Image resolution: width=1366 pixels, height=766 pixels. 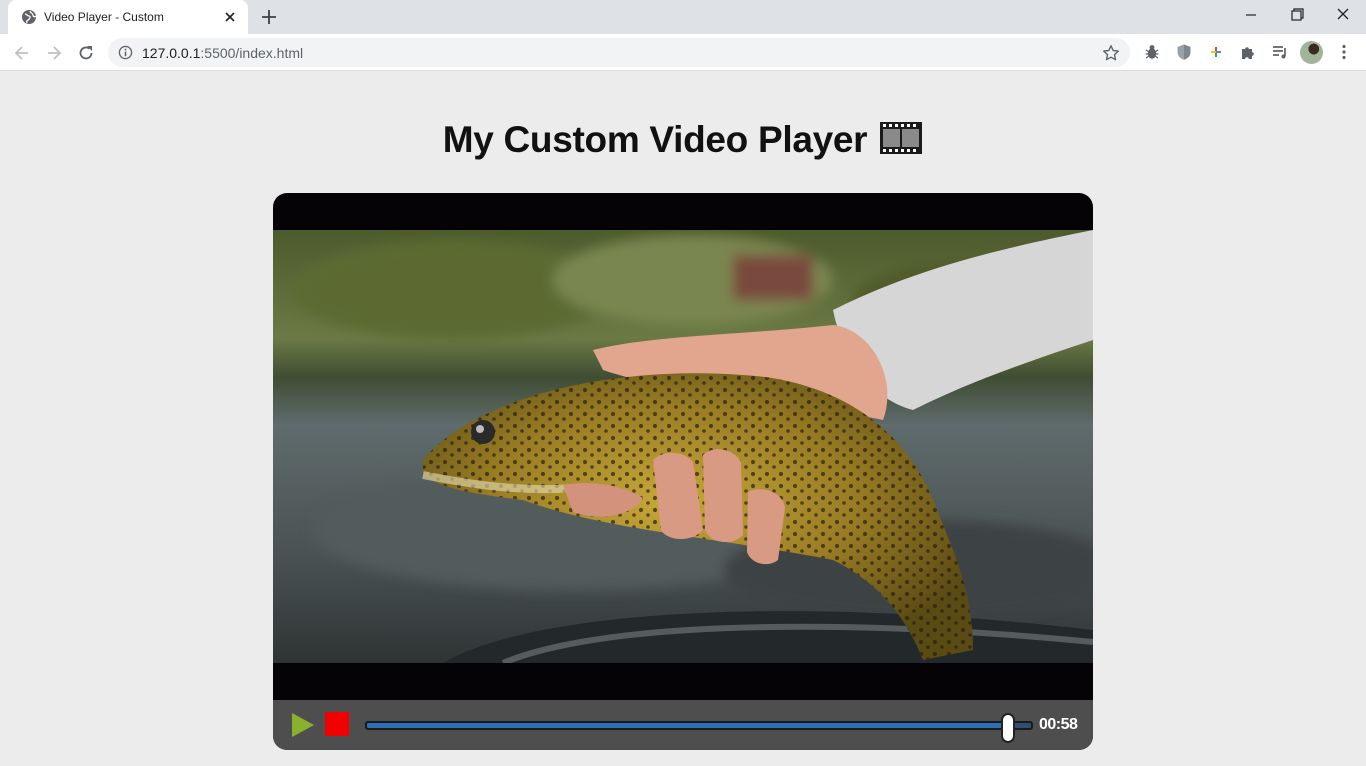 I want to click on tab-title: Video Player - Custom, so click(x=104, y=17).